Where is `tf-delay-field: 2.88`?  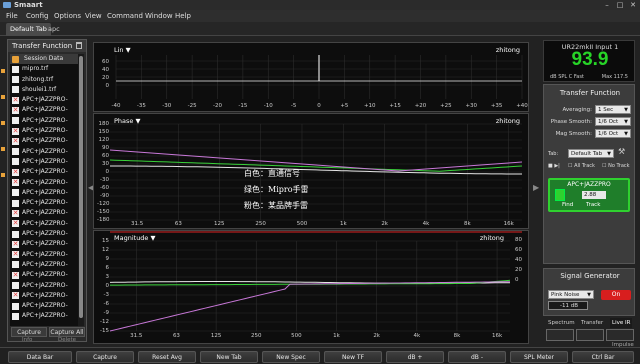
tf-delay-field: 2.88 is located at coordinates (594, 195).